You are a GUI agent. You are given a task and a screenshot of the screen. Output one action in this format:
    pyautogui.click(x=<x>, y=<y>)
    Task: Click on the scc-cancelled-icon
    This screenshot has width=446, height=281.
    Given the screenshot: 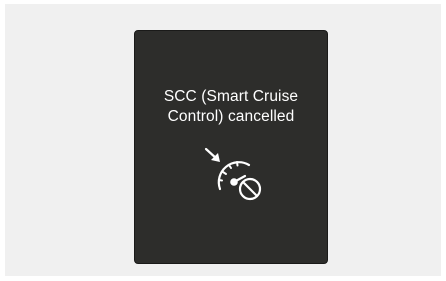 What is the action you would take?
    pyautogui.click(x=233, y=174)
    